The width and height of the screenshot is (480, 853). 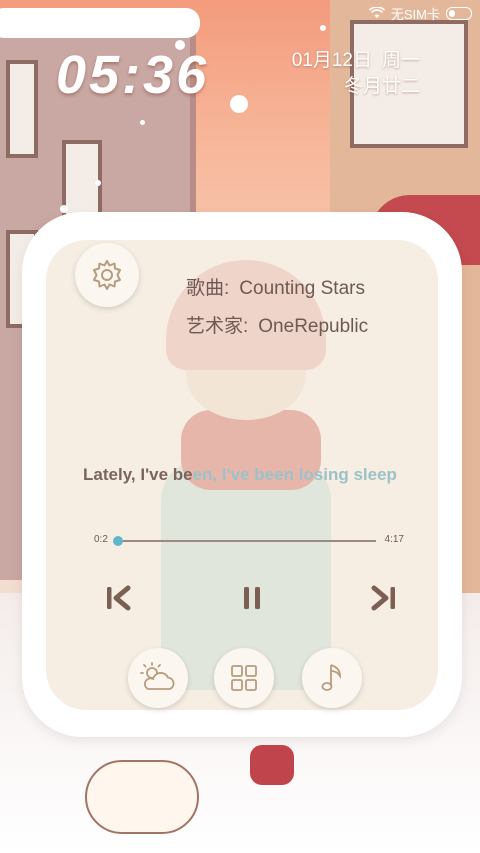 I want to click on music-button, so click(x=332, y=678).